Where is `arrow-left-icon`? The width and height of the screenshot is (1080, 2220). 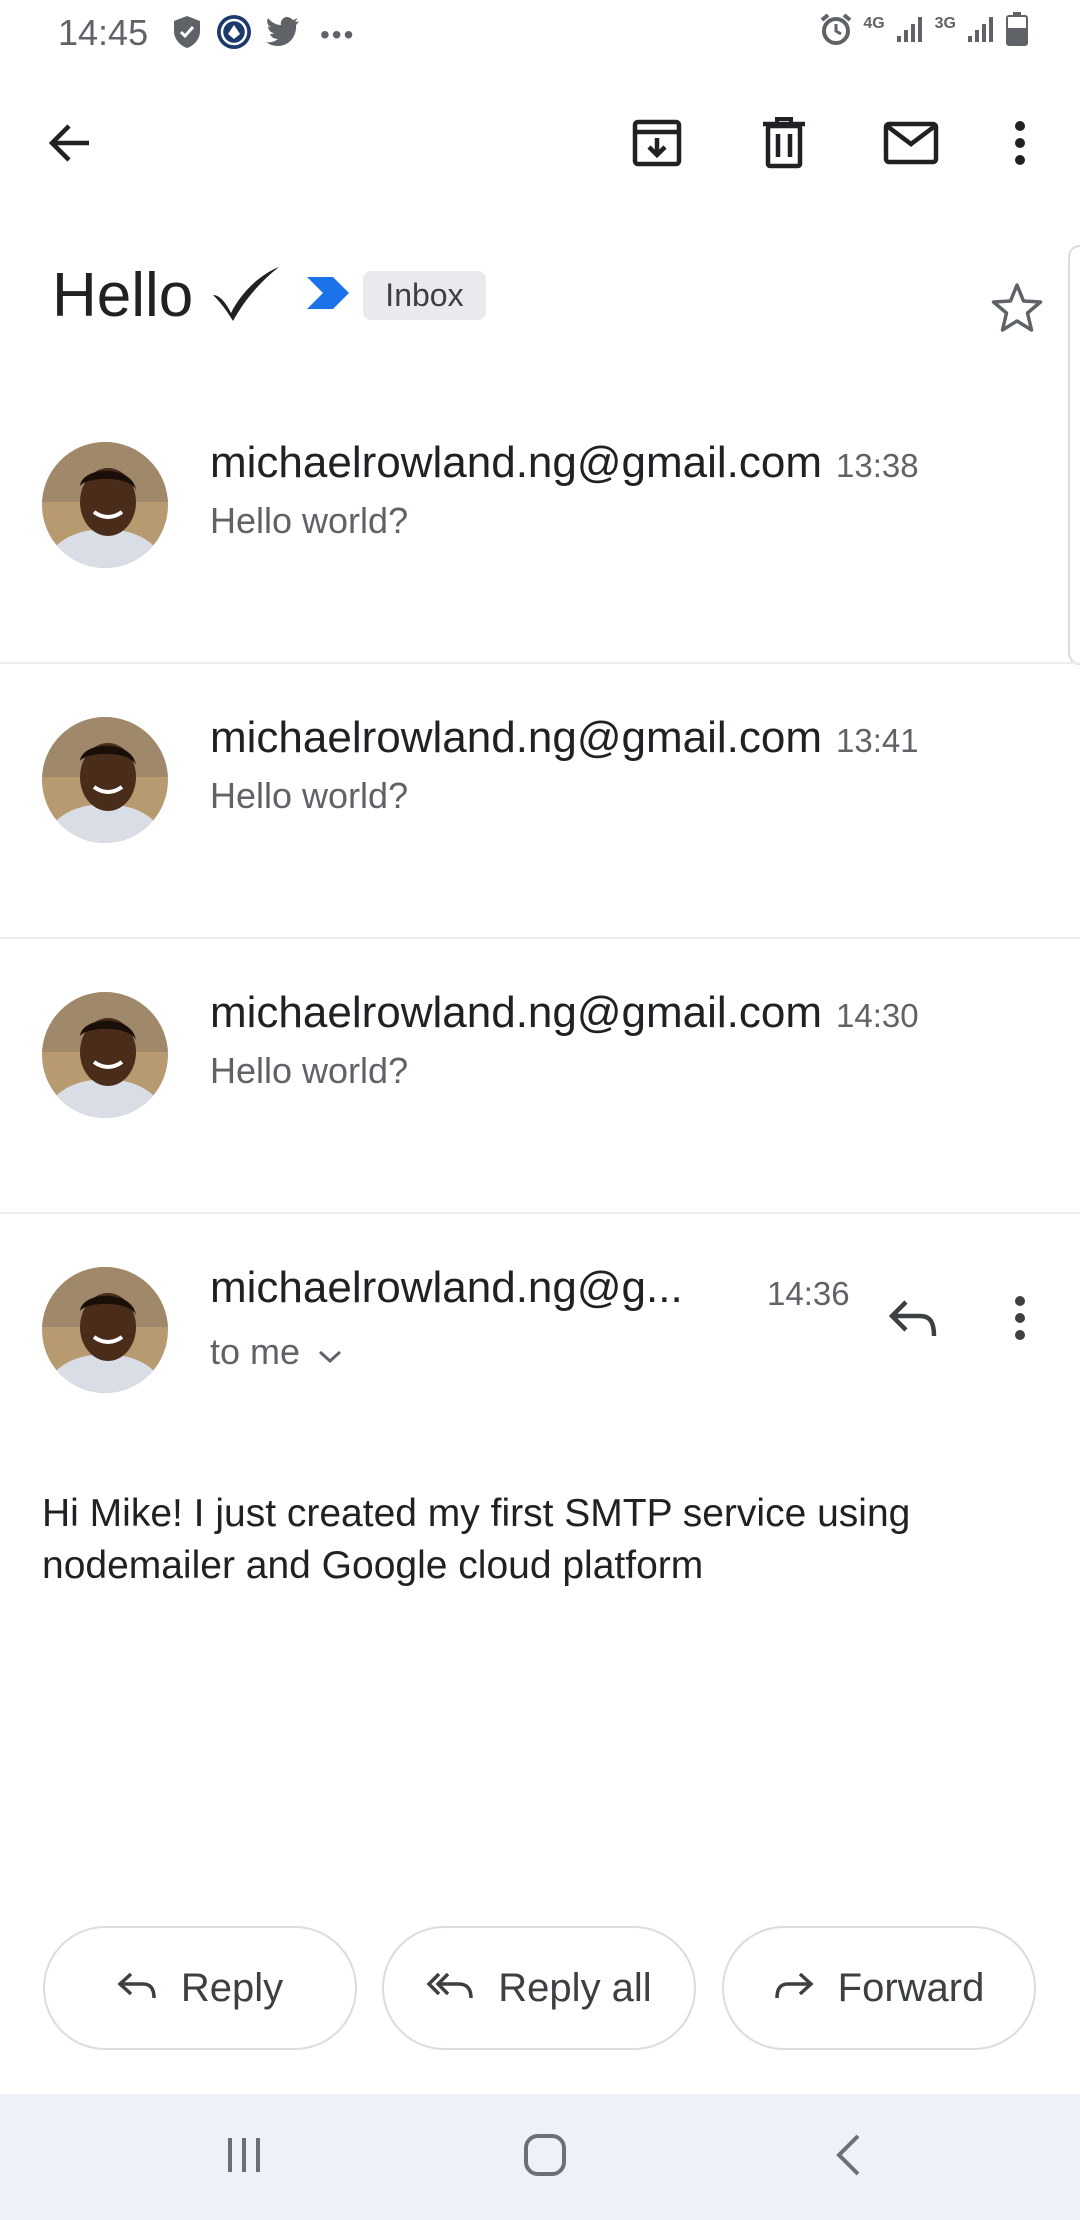
arrow-left-icon is located at coordinates (70, 145).